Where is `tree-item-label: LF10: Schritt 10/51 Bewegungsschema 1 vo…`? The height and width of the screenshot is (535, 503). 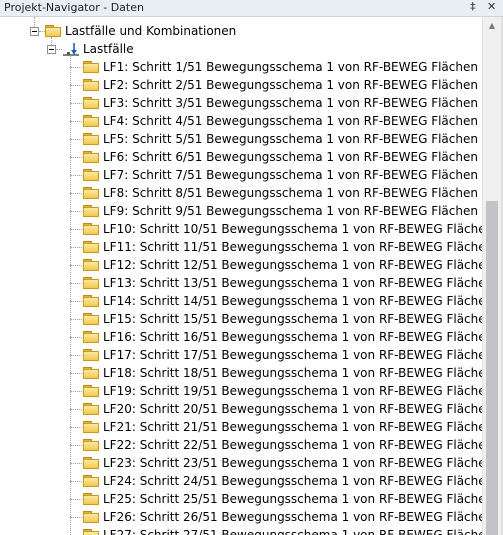 tree-item-label: LF10: Schritt 10/51 Bewegungsschema 1 vo… is located at coordinates (298, 229).